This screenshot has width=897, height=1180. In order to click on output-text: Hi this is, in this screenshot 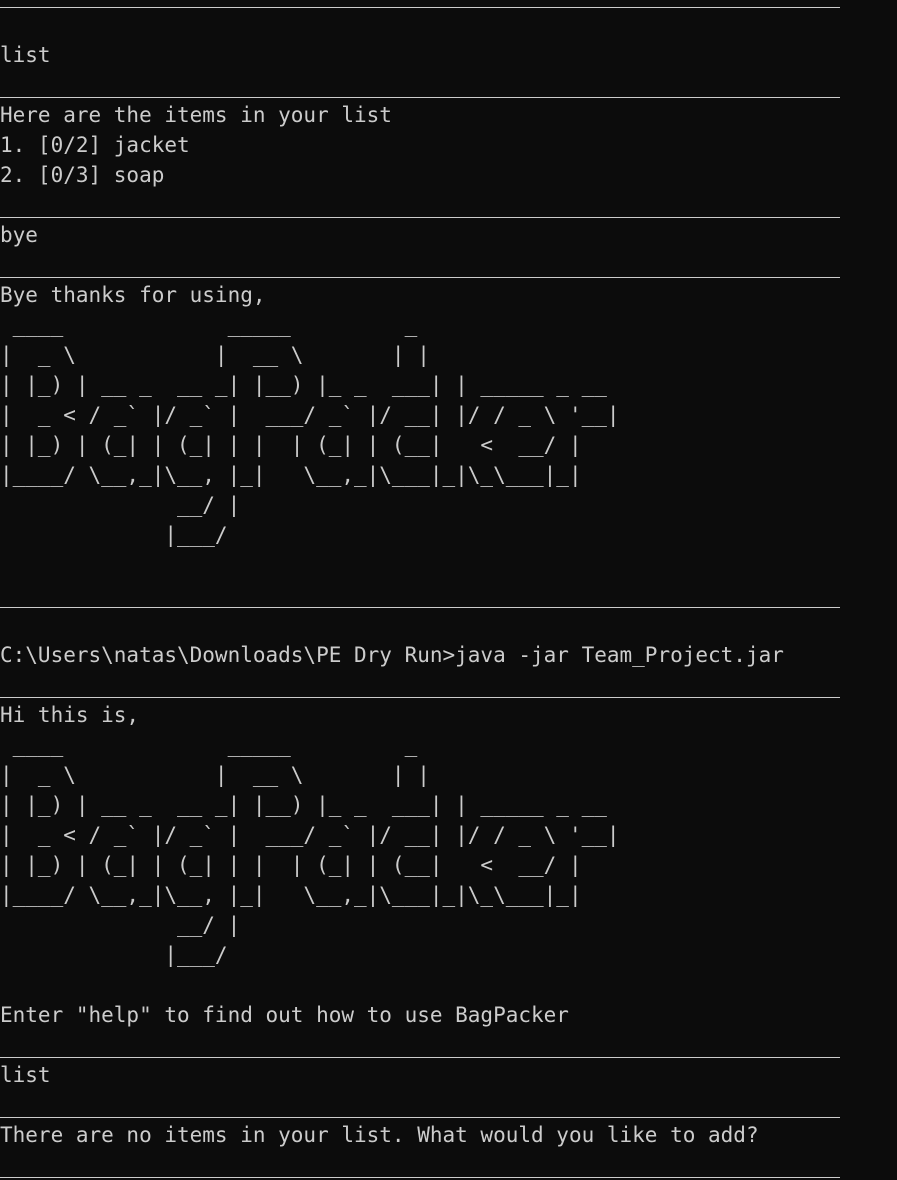, I will do `click(70, 715)`.